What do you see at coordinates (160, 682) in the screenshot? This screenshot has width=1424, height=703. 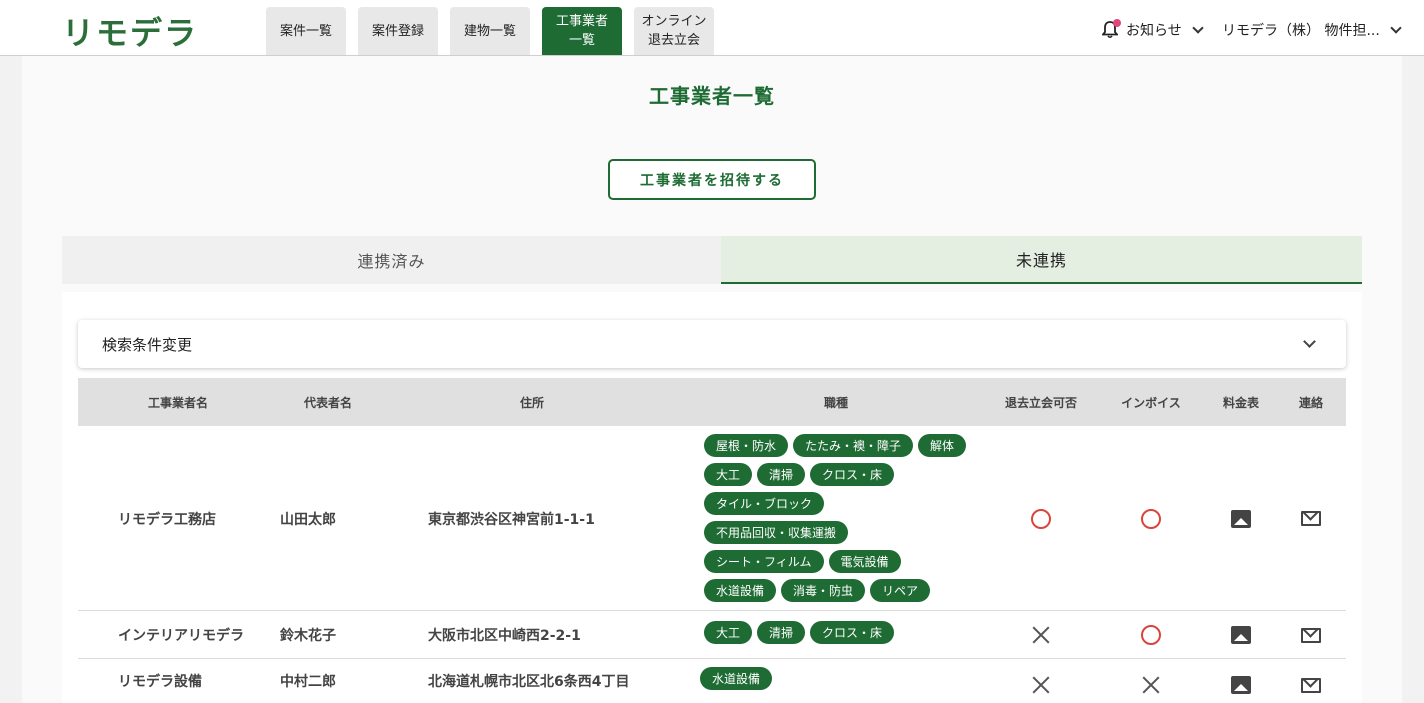 I see `company-name: リモデラ設備` at bounding box center [160, 682].